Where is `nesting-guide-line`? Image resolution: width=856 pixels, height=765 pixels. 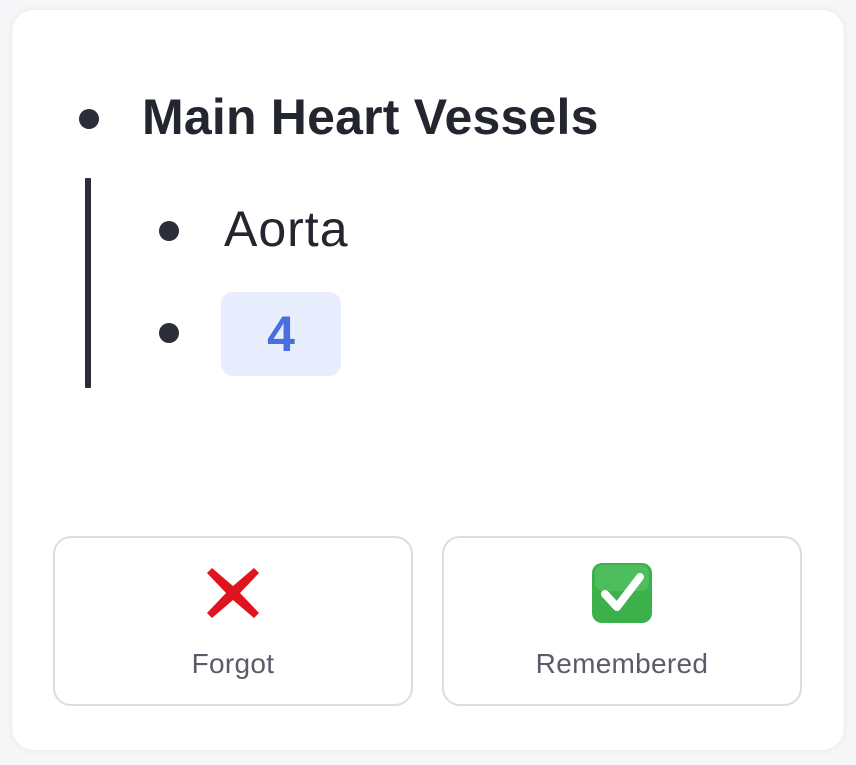 nesting-guide-line is located at coordinates (88, 283).